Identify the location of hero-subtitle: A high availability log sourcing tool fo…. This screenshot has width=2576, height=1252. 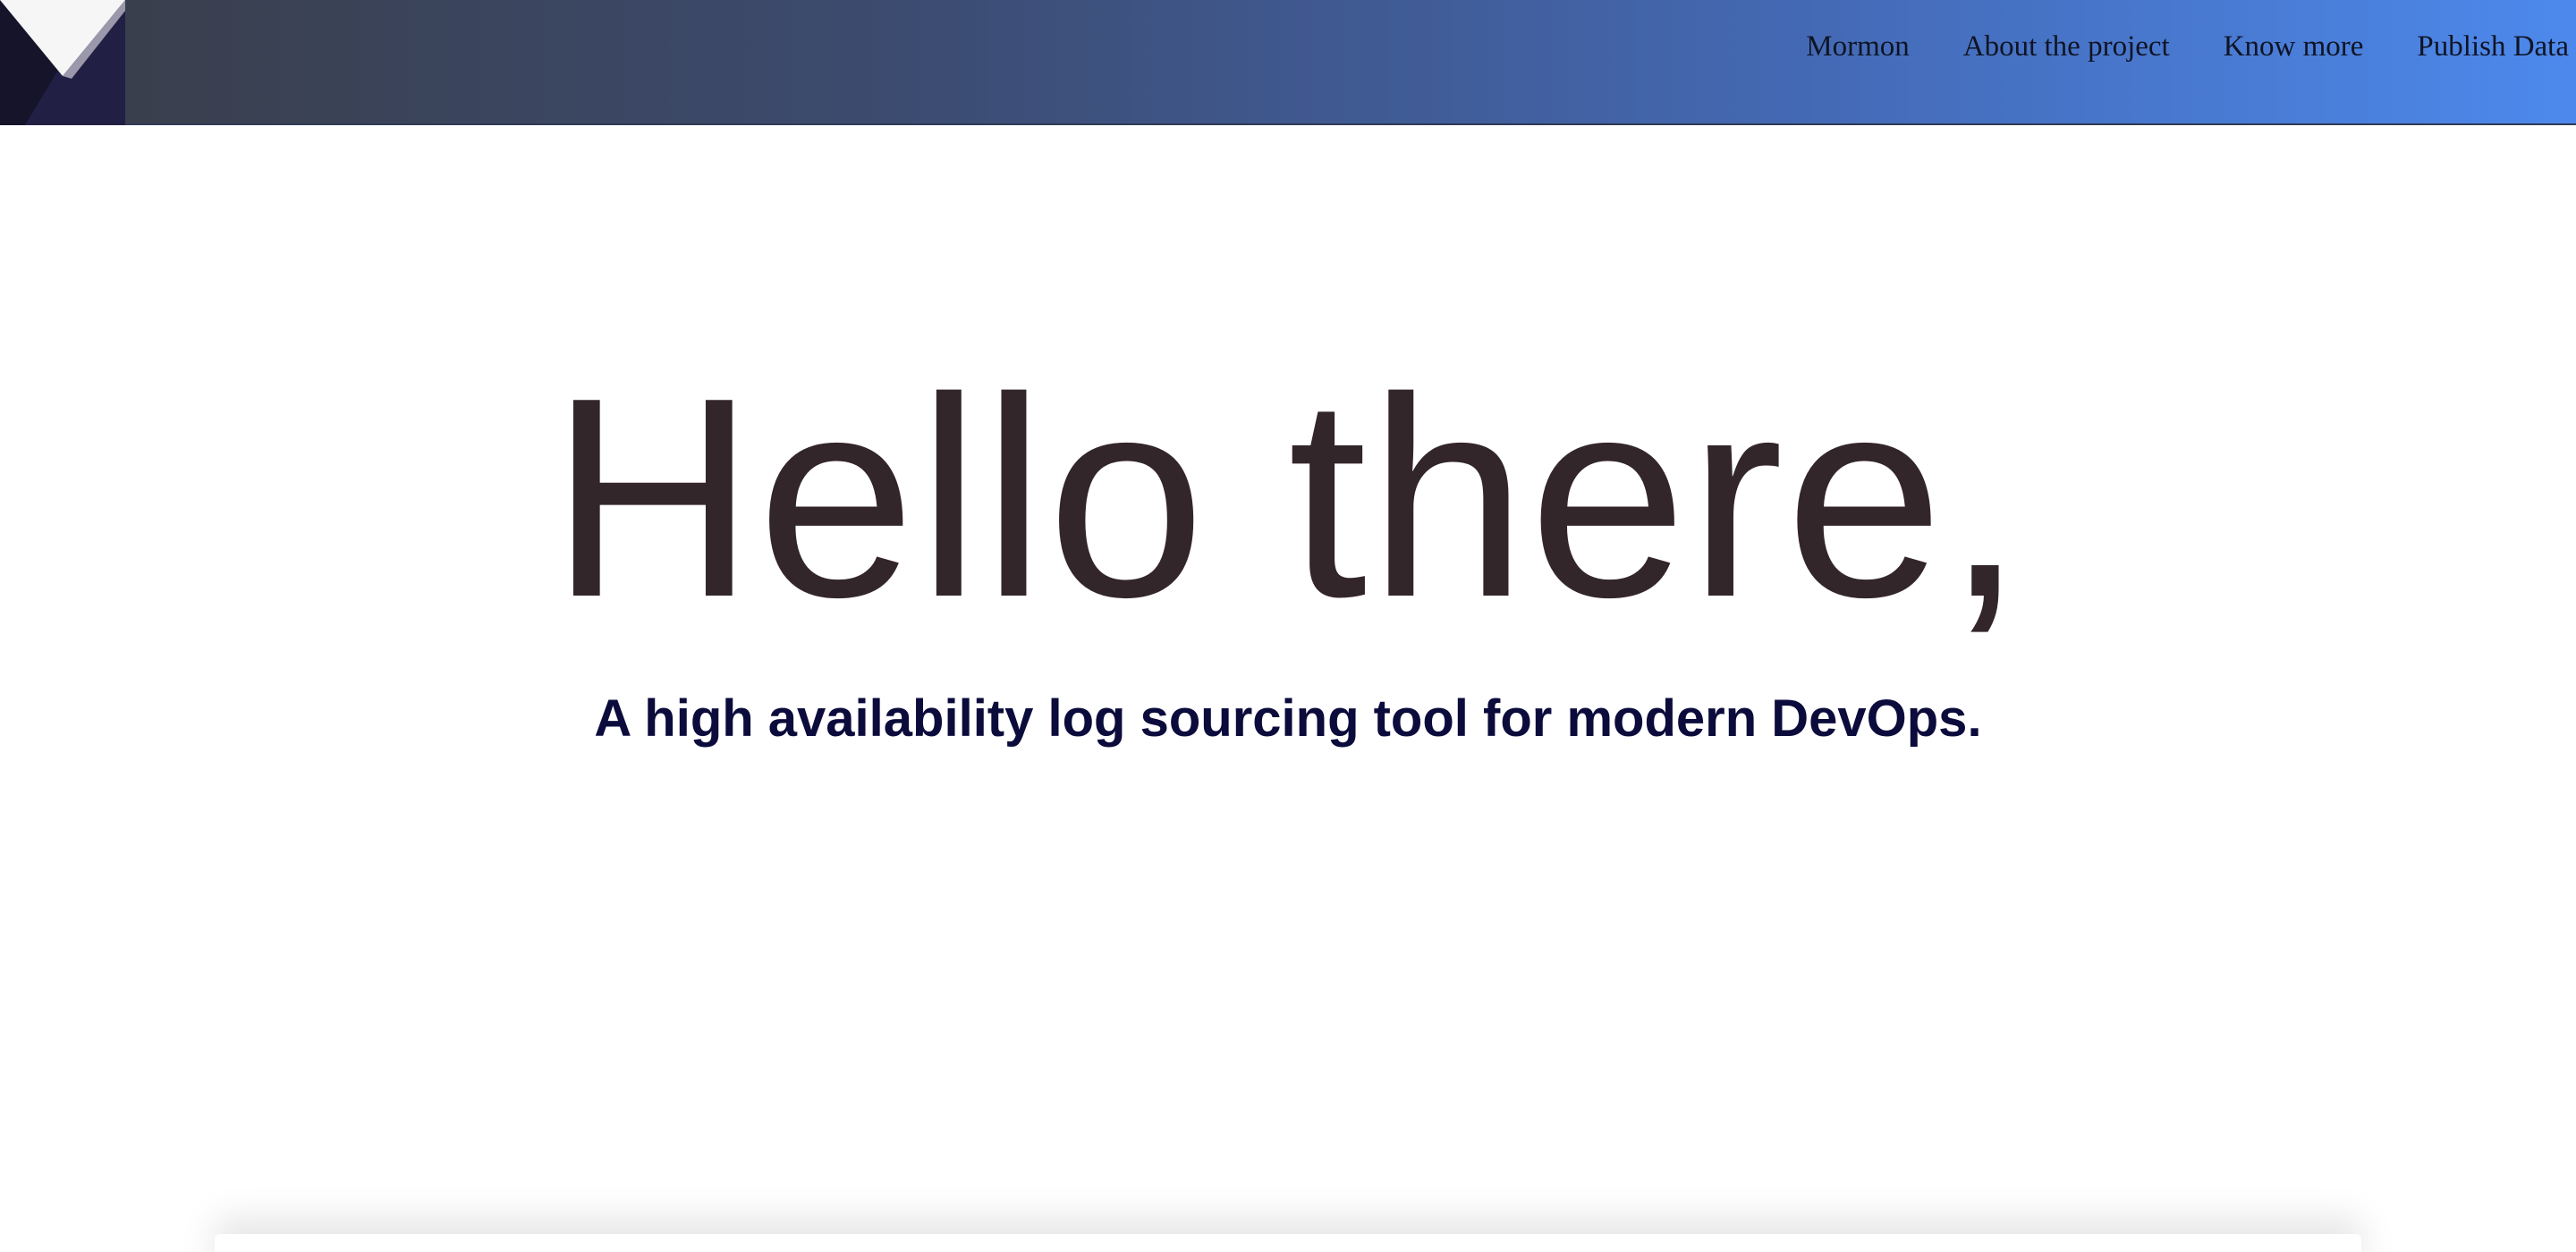
(1288, 718).